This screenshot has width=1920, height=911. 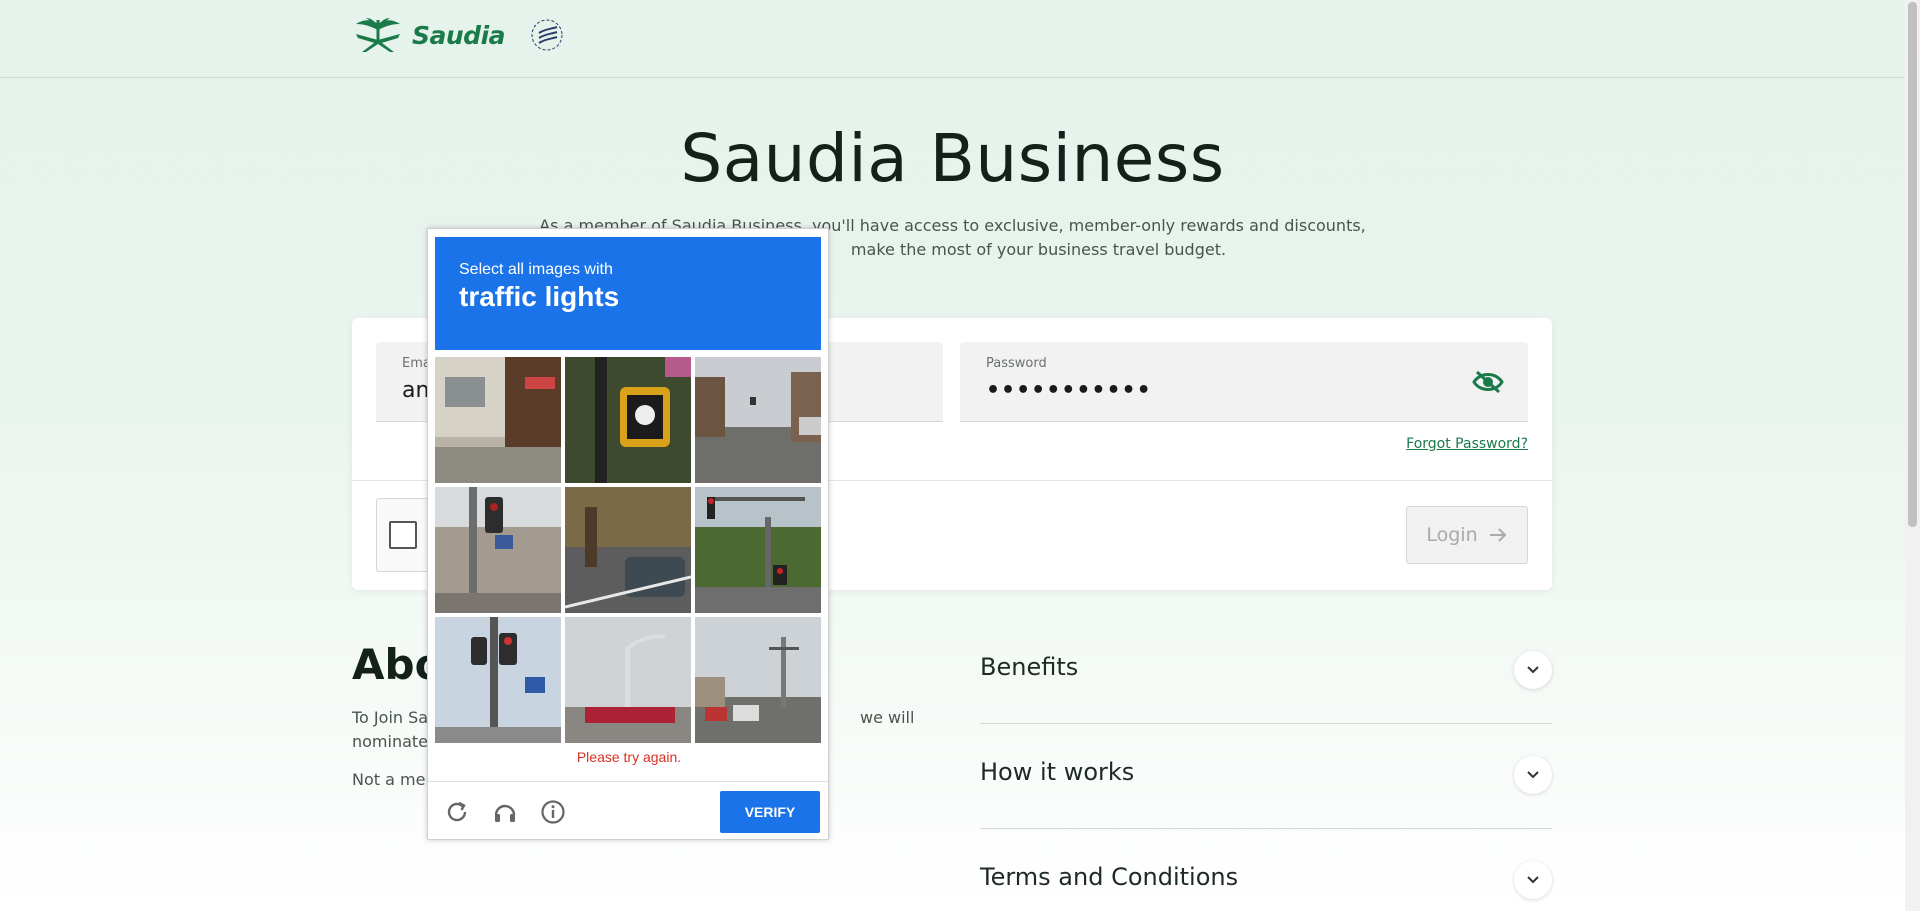 What do you see at coordinates (415, 390) in the screenshot?
I see `email-value: an` at bounding box center [415, 390].